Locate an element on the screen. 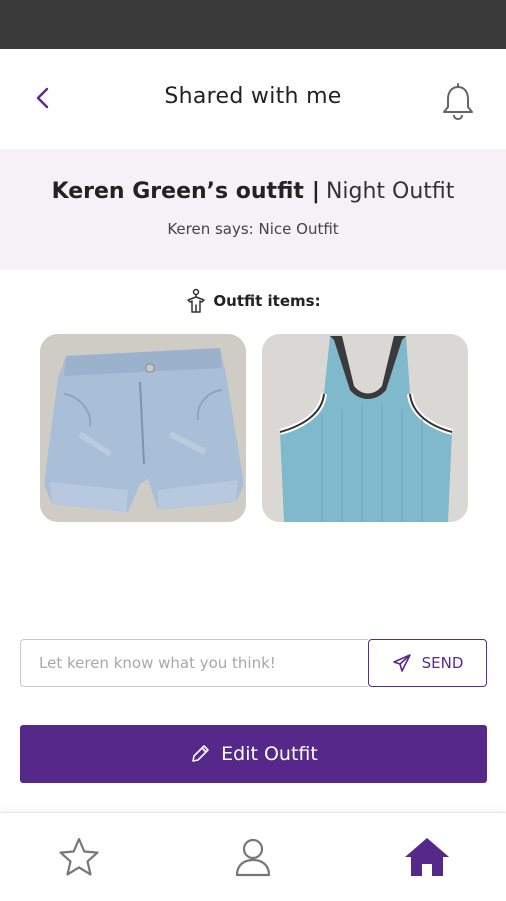 The image size is (506, 901). app-header: Shared with me is located at coordinates (253, 99).